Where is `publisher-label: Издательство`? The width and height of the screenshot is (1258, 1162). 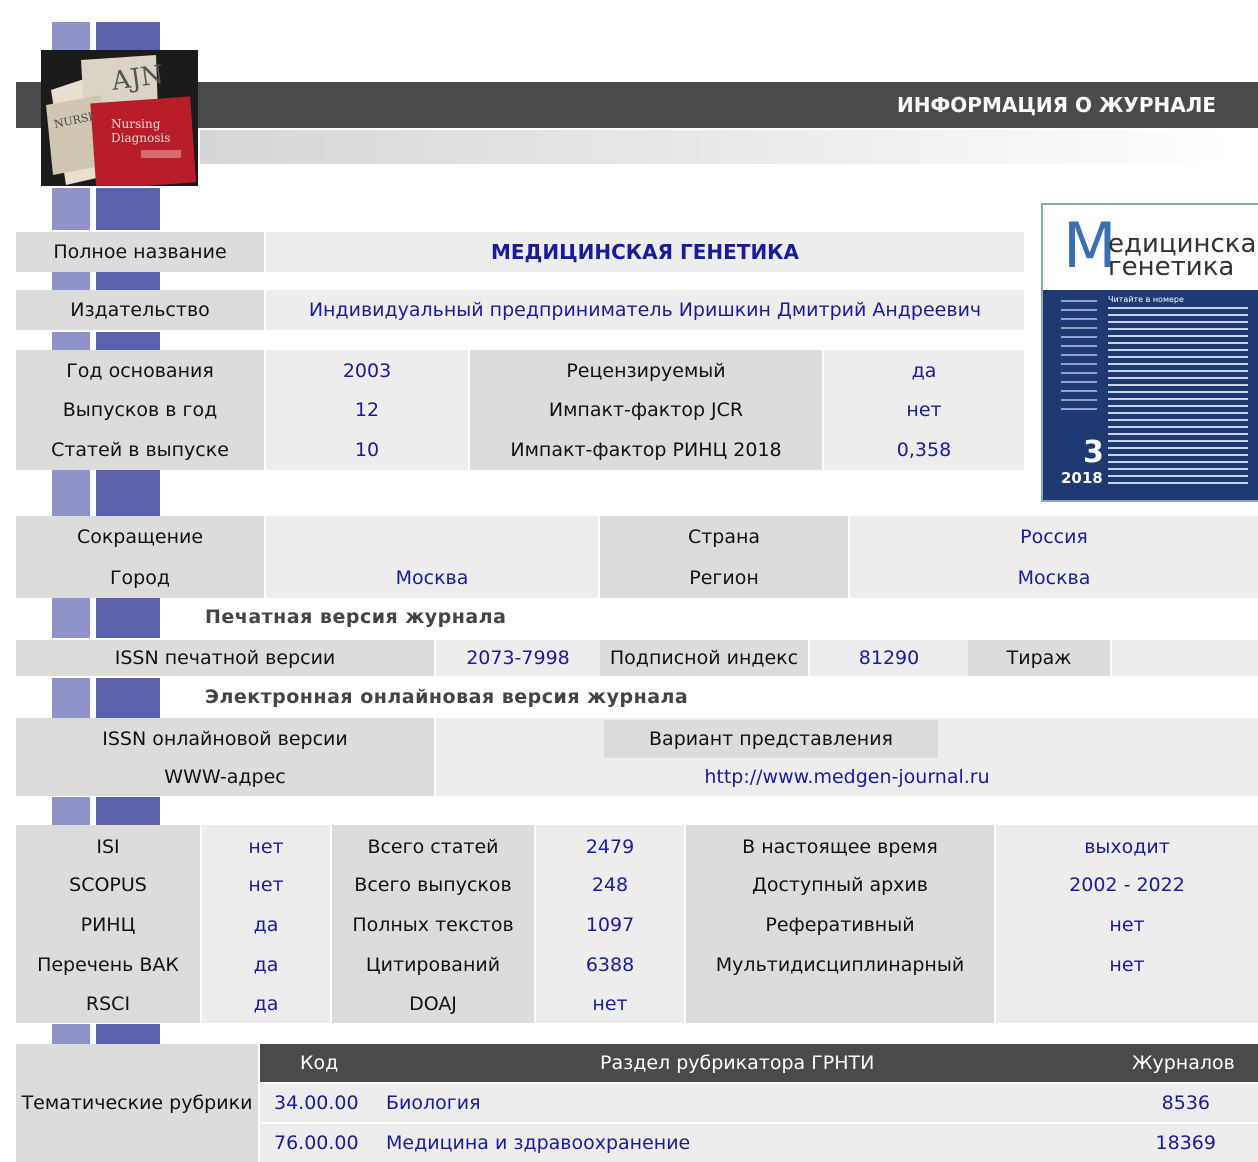 publisher-label: Издательство is located at coordinates (140, 310).